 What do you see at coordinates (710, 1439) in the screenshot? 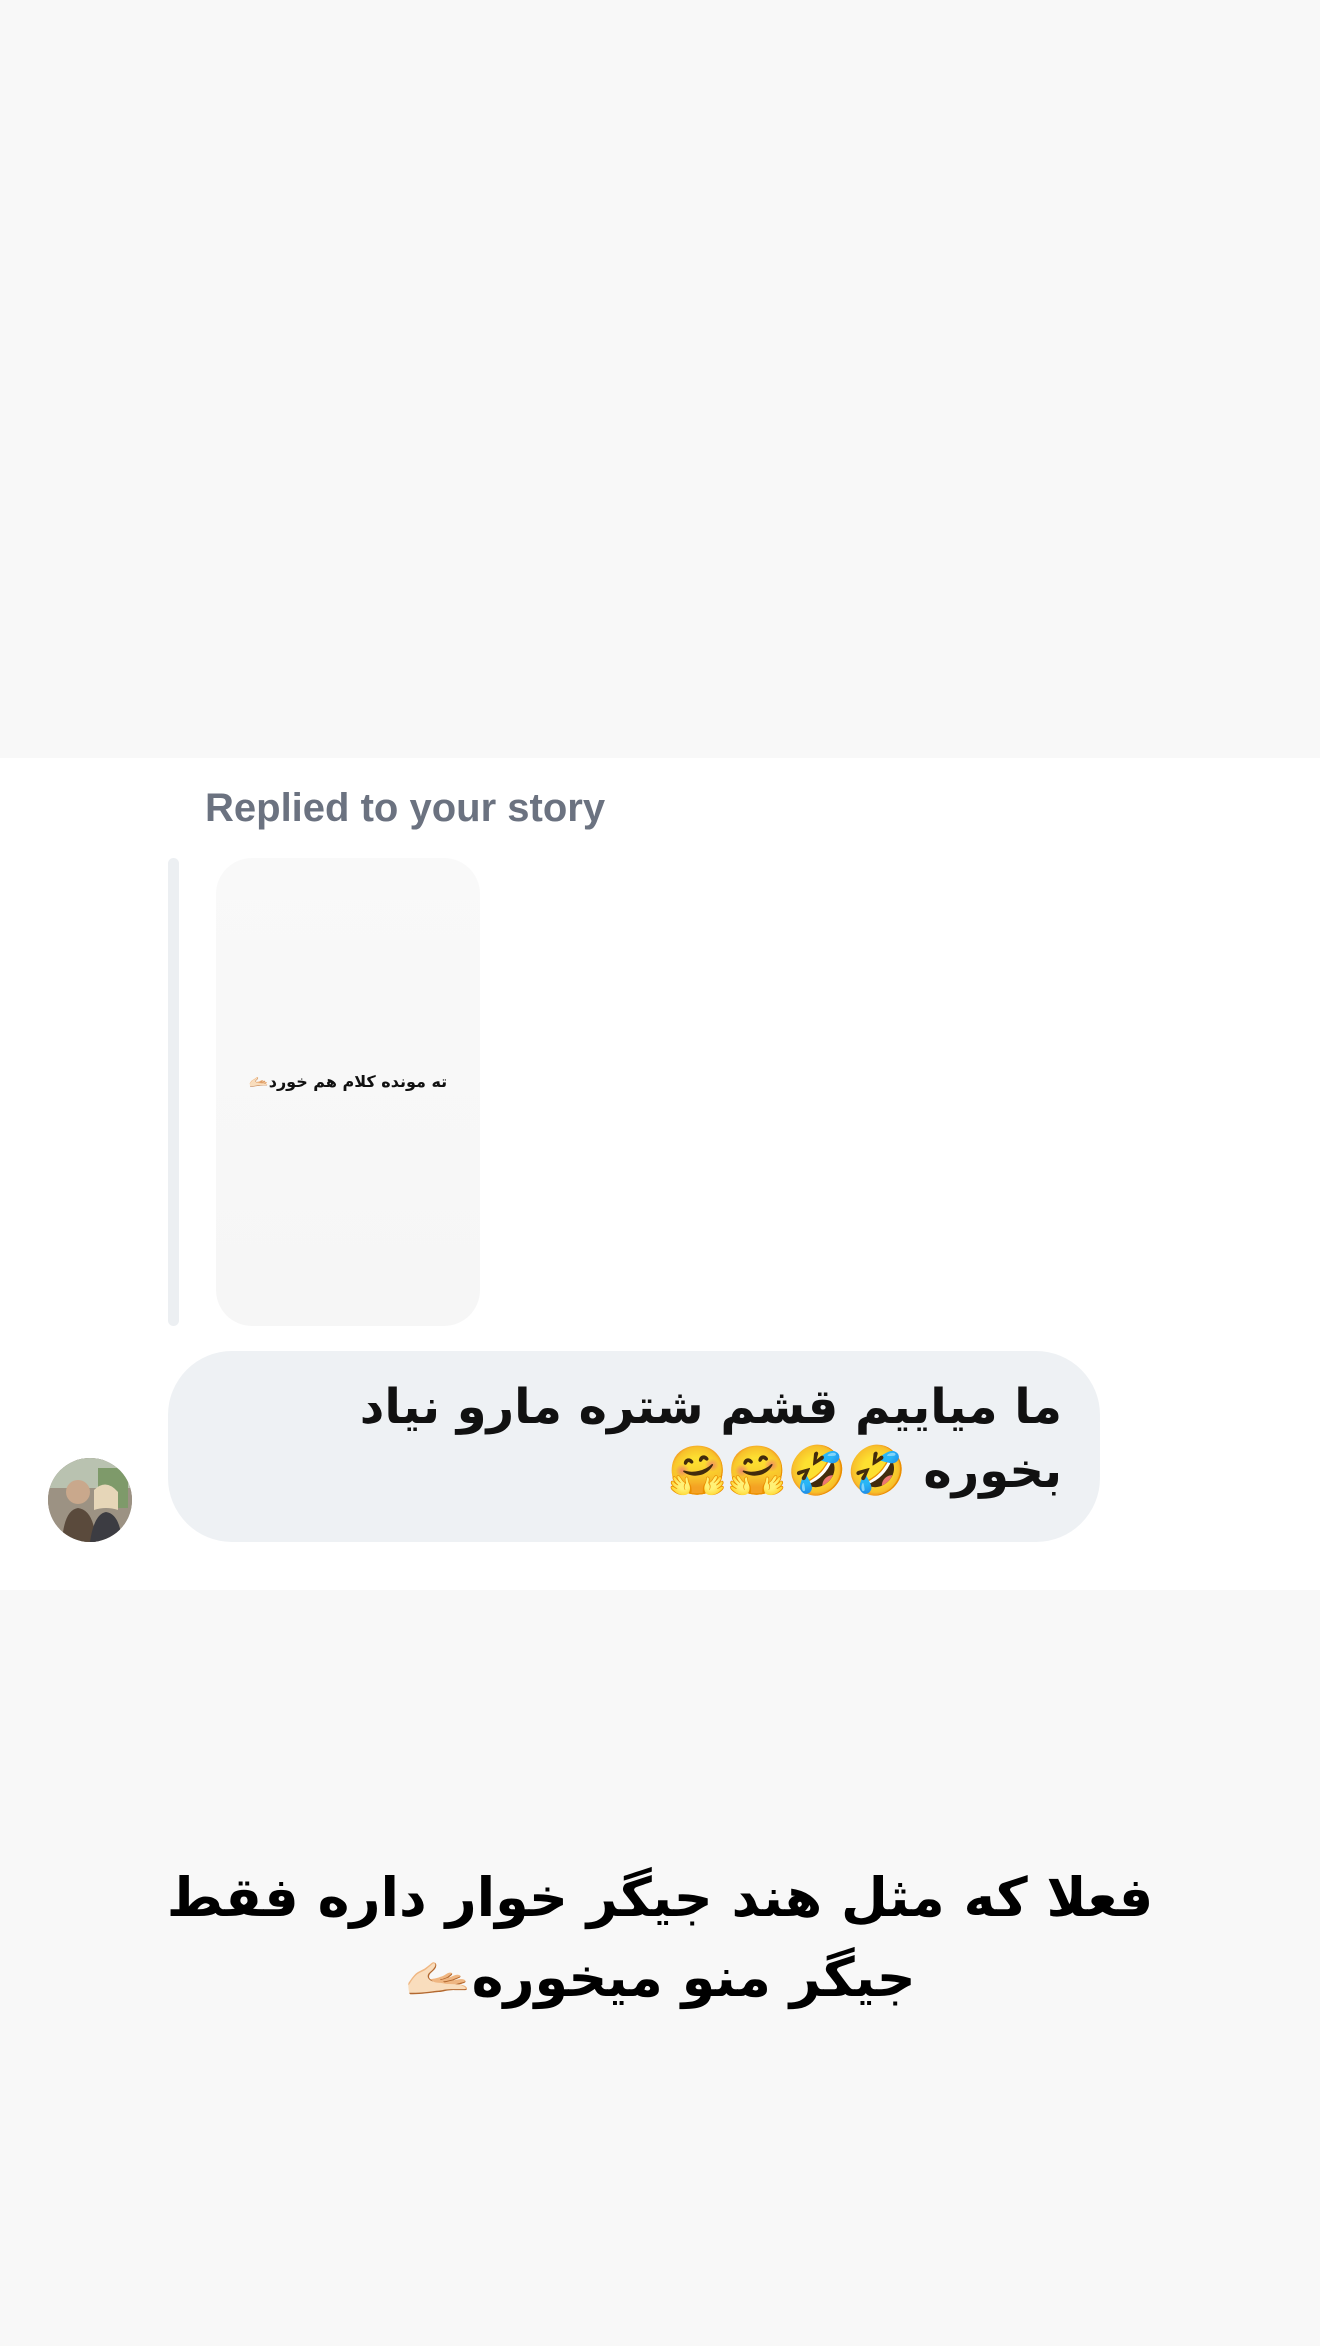
I see `message-text: ما میاییم قشم شتره مارو نیاد بخوره 🤣🤣🤗🤗` at bounding box center [710, 1439].